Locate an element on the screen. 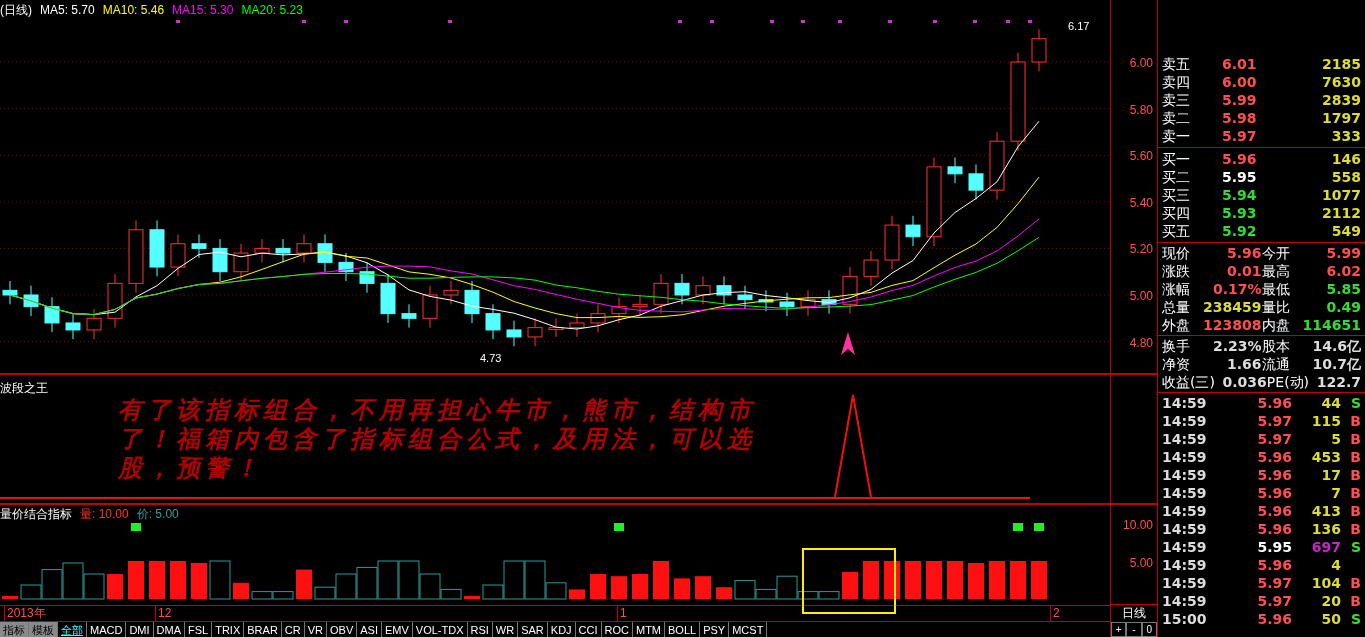  quote-value: 14.6亿 is located at coordinates (1336, 346).